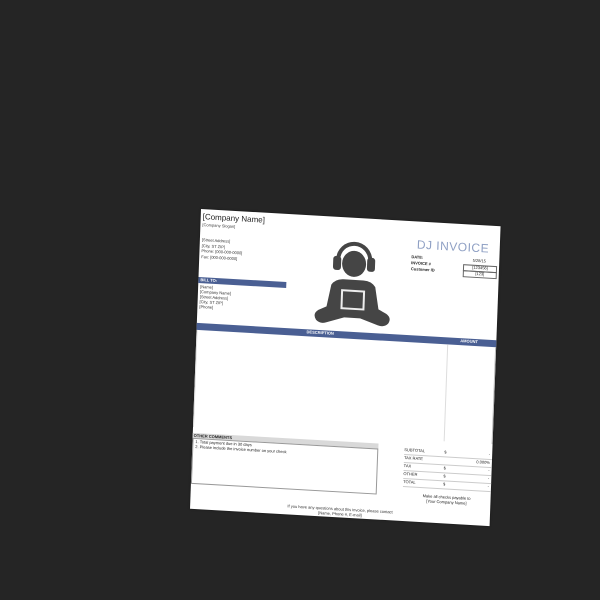 The height and width of the screenshot is (600, 600). Describe the element at coordinates (410, 474) in the screenshot. I see `totals-label: OTHER` at that location.